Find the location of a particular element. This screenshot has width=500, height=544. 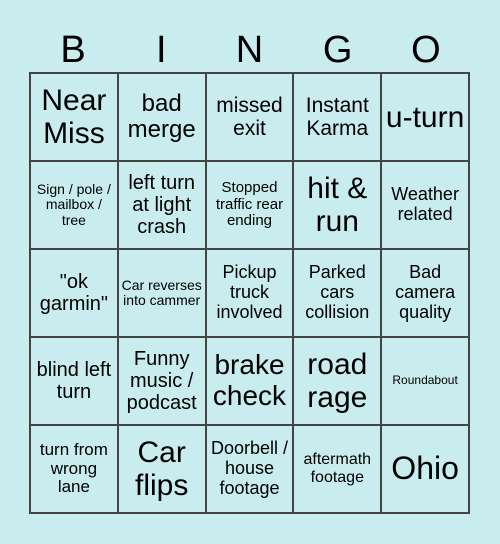

bingo-cell: Roundabout is located at coordinates (425, 381).